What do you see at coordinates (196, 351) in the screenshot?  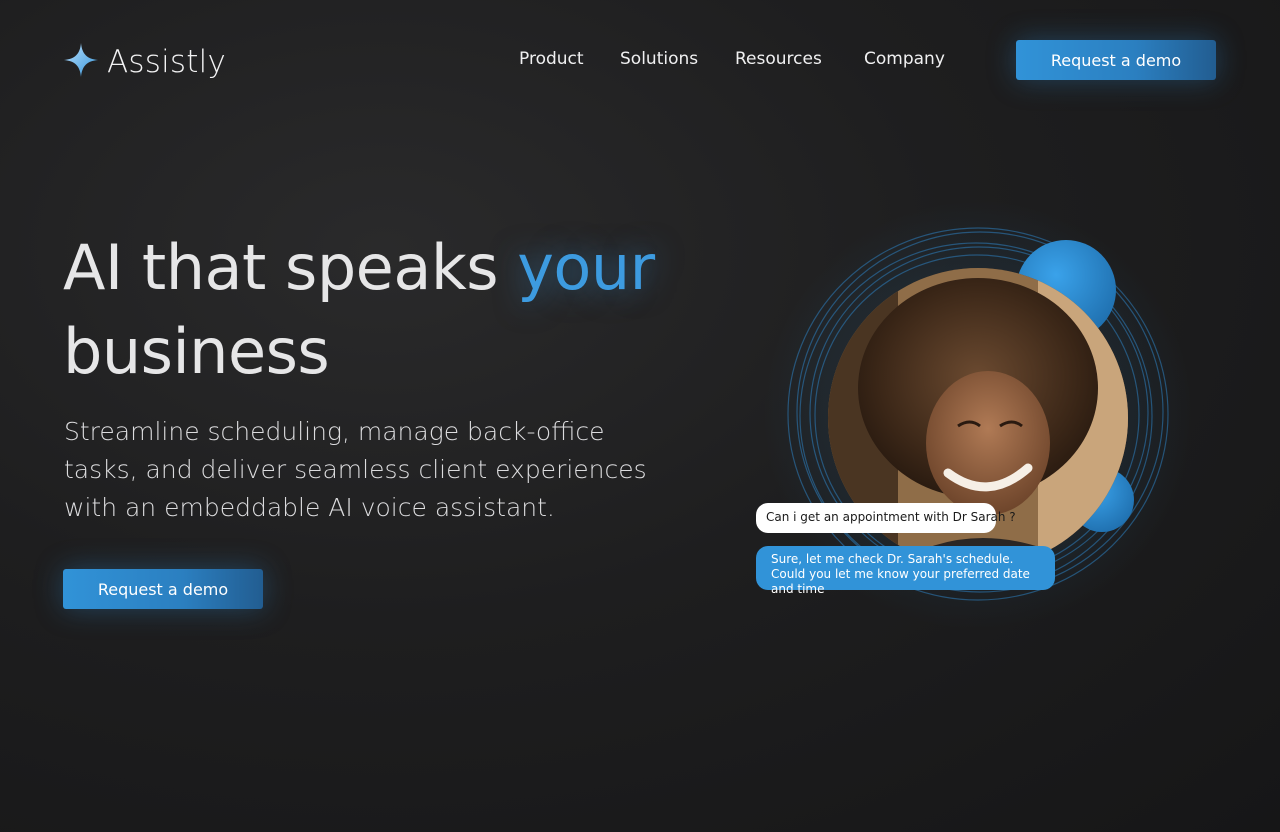 I see `hero-title-part2: business` at bounding box center [196, 351].